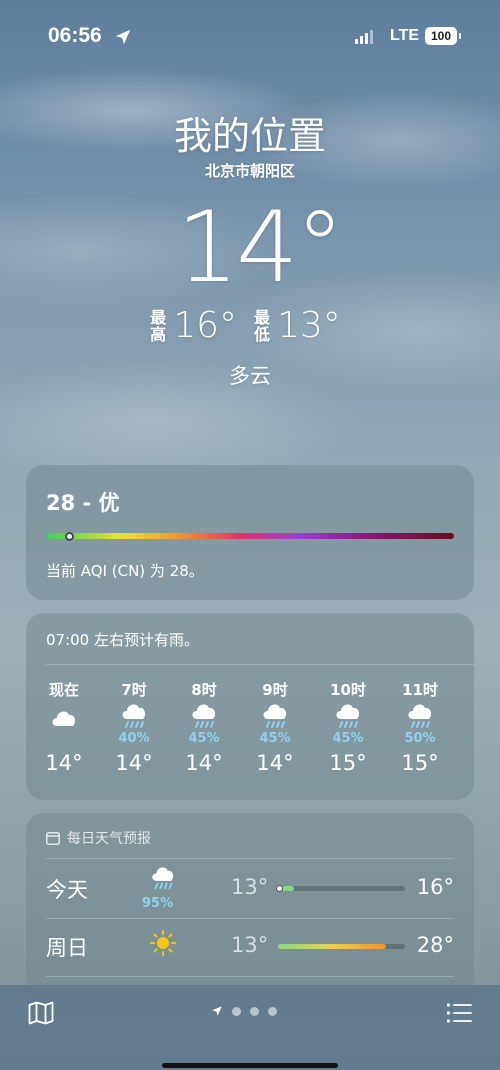 This screenshot has width=500, height=1070. What do you see at coordinates (67, 948) in the screenshot?
I see `day-name: 周日` at bounding box center [67, 948].